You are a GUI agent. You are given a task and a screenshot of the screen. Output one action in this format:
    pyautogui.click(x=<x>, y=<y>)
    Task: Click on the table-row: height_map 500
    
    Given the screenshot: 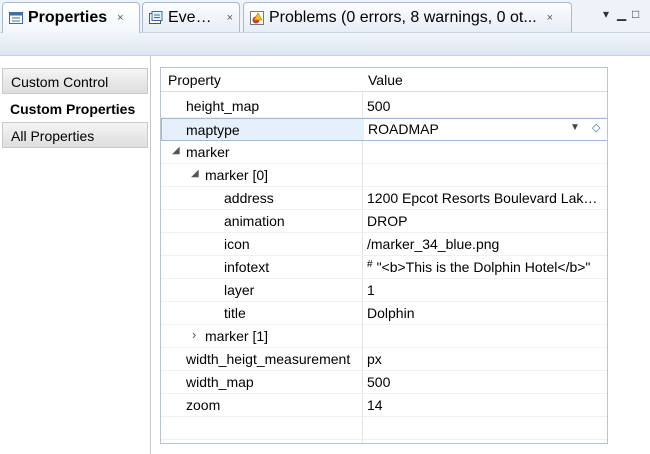 What is the action you would take?
    pyautogui.click(x=384, y=106)
    